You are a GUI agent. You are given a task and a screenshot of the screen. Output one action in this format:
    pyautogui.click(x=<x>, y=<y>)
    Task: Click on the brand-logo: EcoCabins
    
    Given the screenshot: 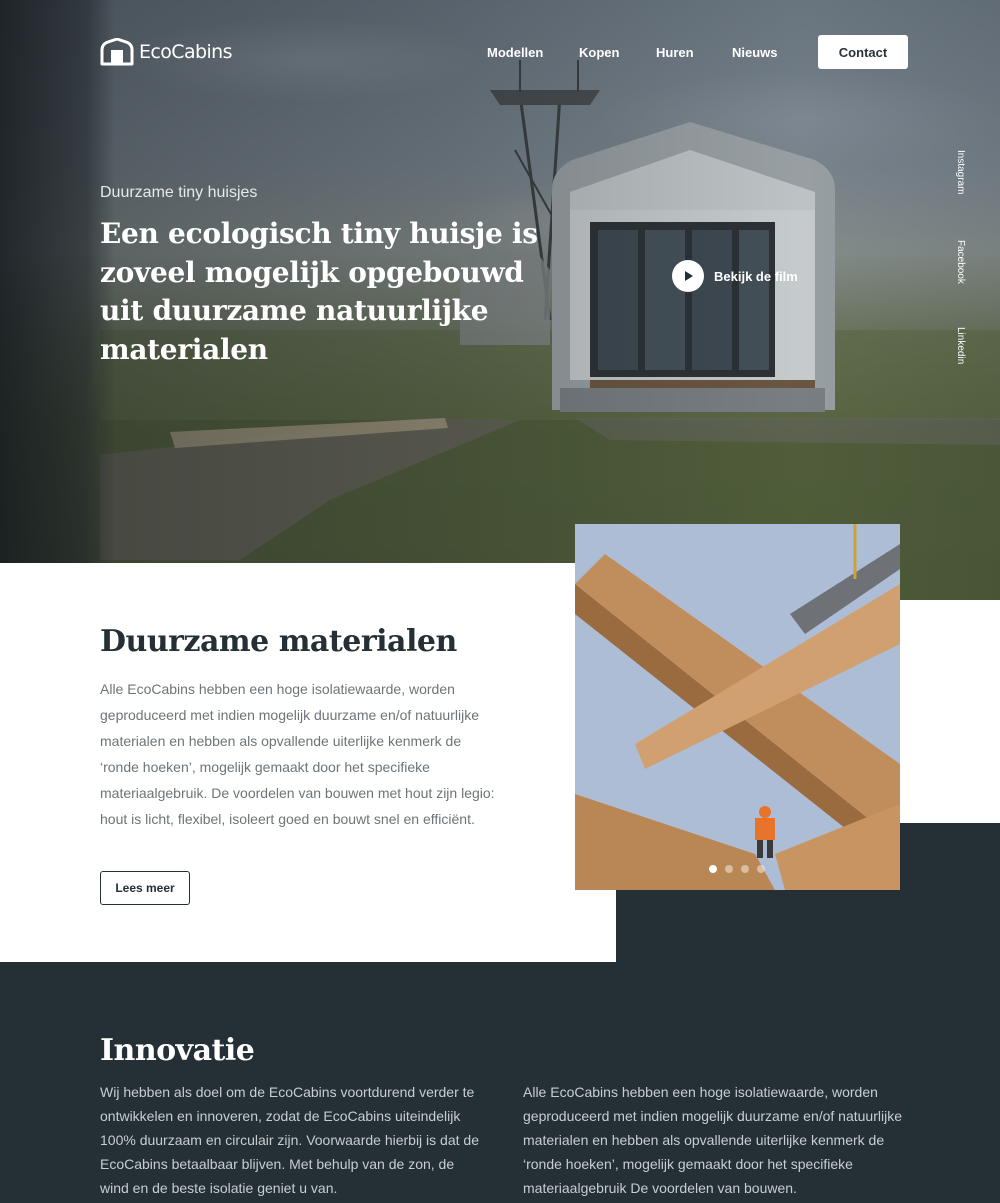 What is the action you would take?
    pyautogui.click(x=166, y=52)
    